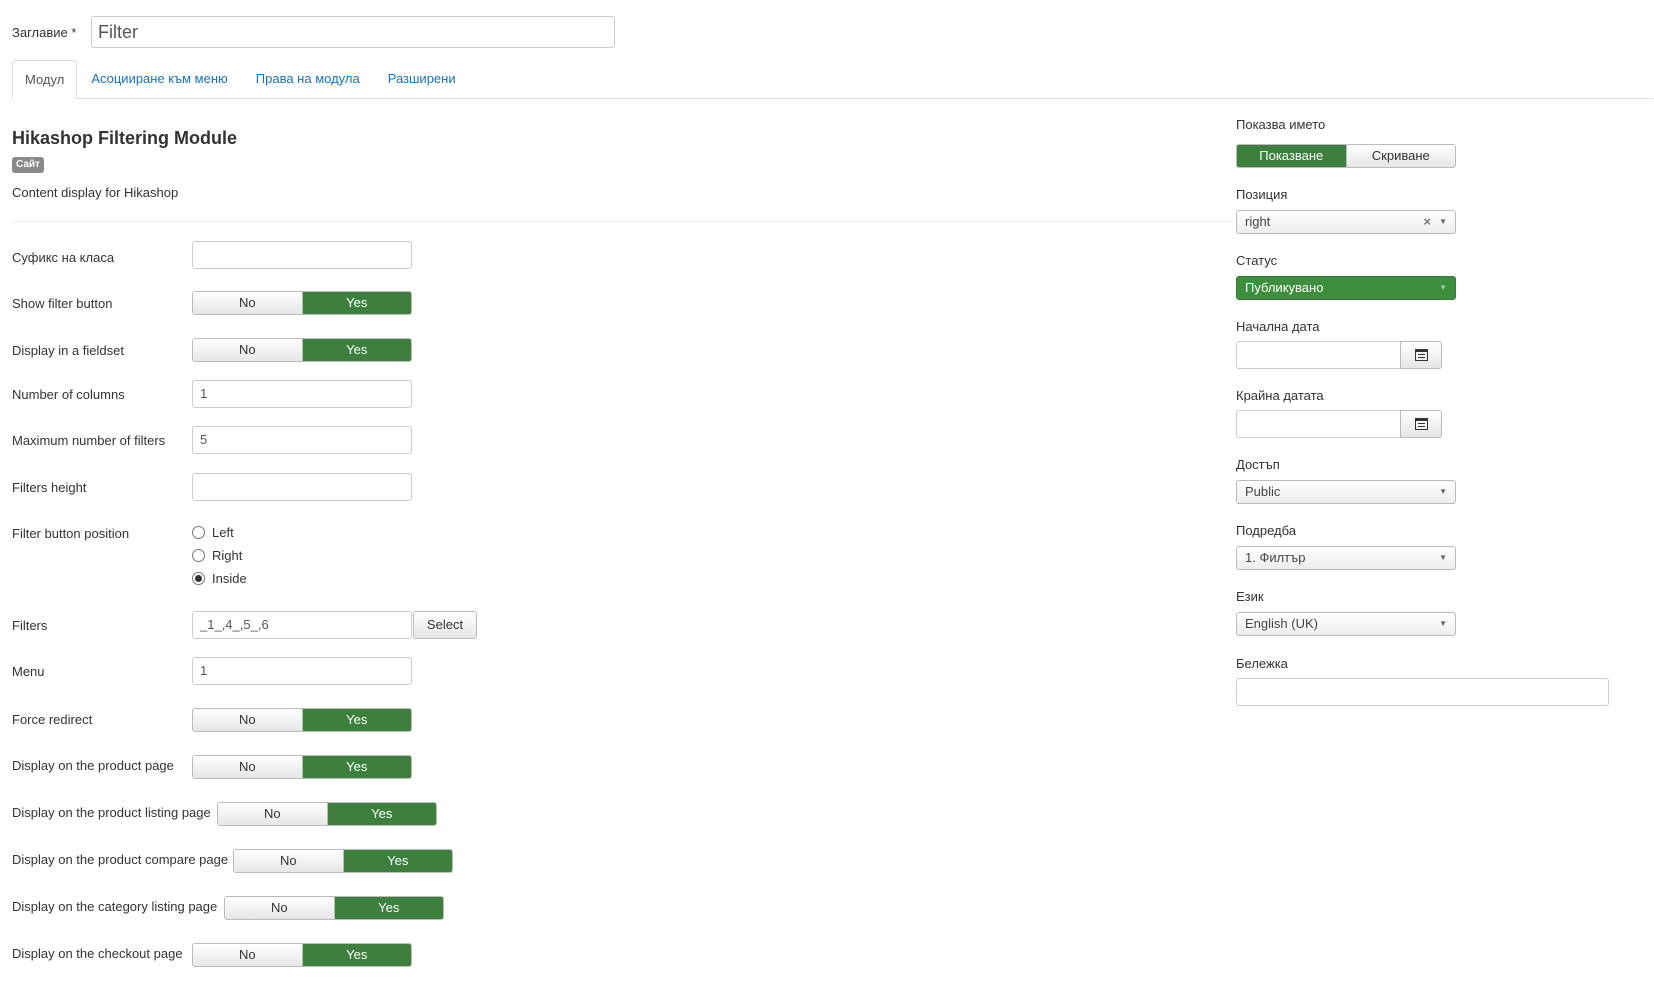 The height and width of the screenshot is (1000, 1654). Describe the element at coordinates (1266, 530) in the screenshot. I see `ordering-label: Подредба` at that location.